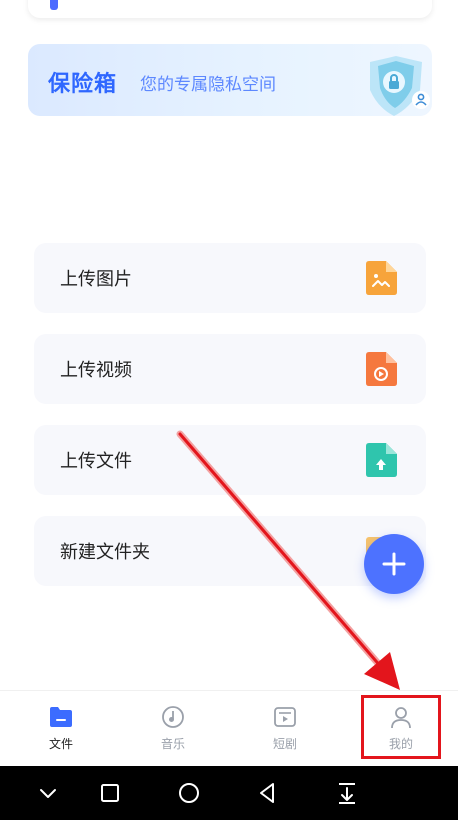 This screenshot has height=820, width=458. I want to click on tab-label: 文件, so click(60, 744).